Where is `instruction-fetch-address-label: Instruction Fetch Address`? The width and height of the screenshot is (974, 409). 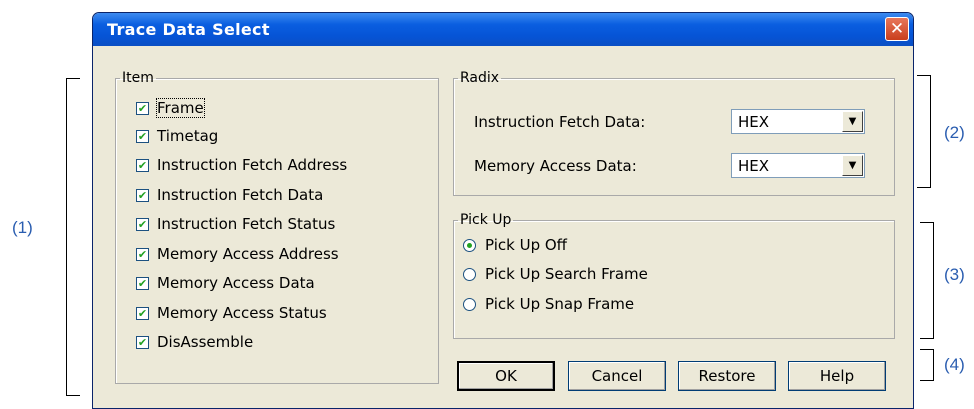 instruction-fetch-address-label: Instruction Fetch Address is located at coordinates (252, 165).